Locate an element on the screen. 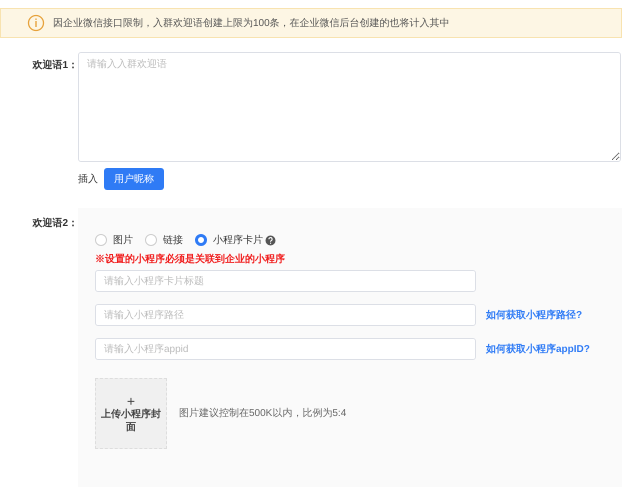 The image size is (640, 502). help-link: 如何获取小程序appID? is located at coordinates (538, 349).